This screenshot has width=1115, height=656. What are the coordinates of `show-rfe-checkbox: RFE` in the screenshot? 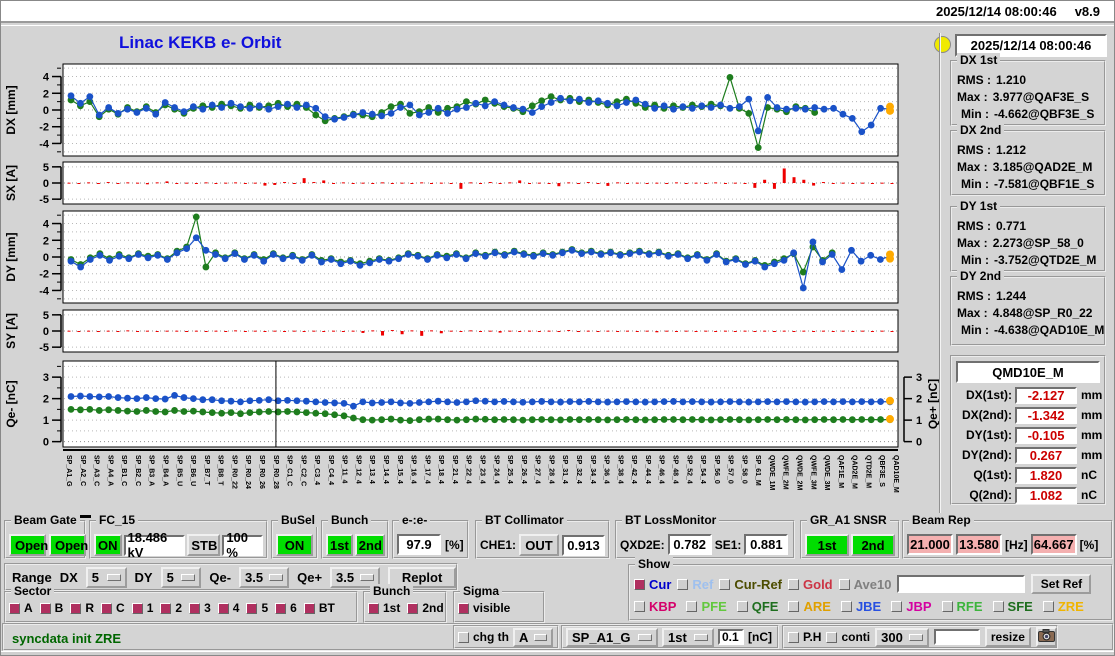 It's located at (962, 606).